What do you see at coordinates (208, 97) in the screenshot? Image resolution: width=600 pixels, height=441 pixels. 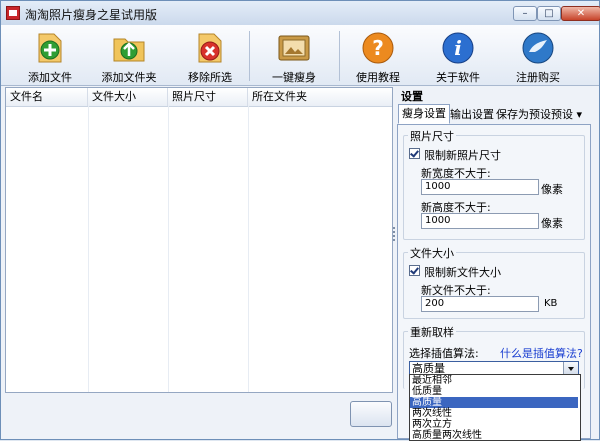 I see `col-photo-dimensions: 照片尺寸` at bounding box center [208, 97].